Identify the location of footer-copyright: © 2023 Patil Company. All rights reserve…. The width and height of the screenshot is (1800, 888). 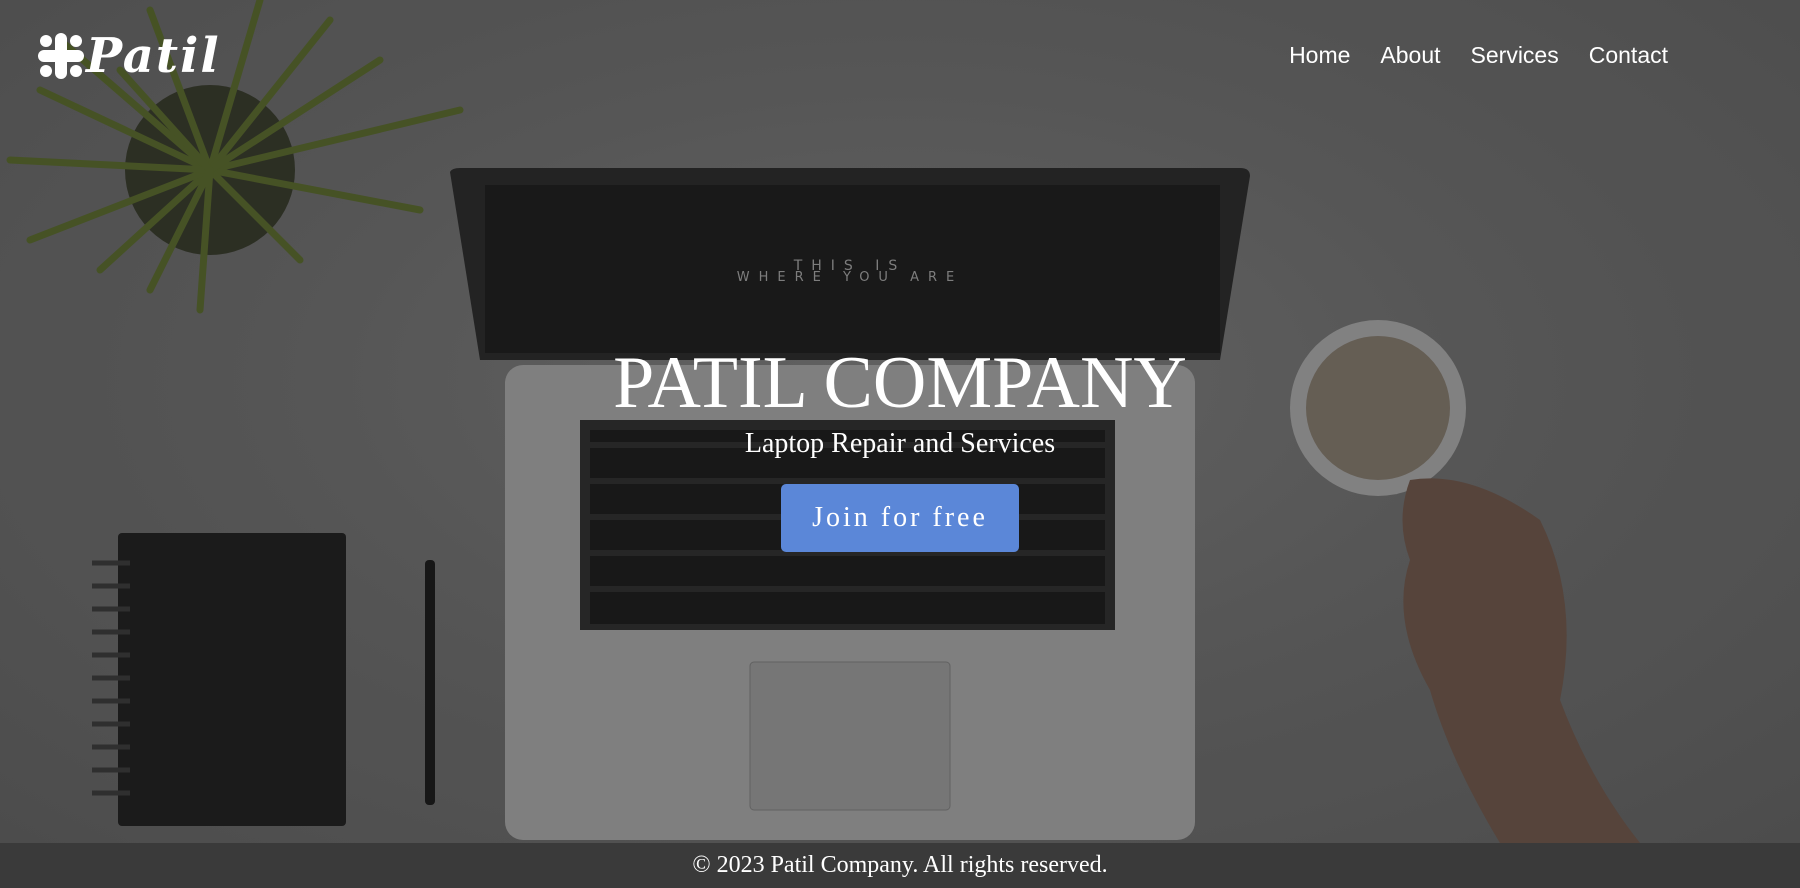
(900, 865).